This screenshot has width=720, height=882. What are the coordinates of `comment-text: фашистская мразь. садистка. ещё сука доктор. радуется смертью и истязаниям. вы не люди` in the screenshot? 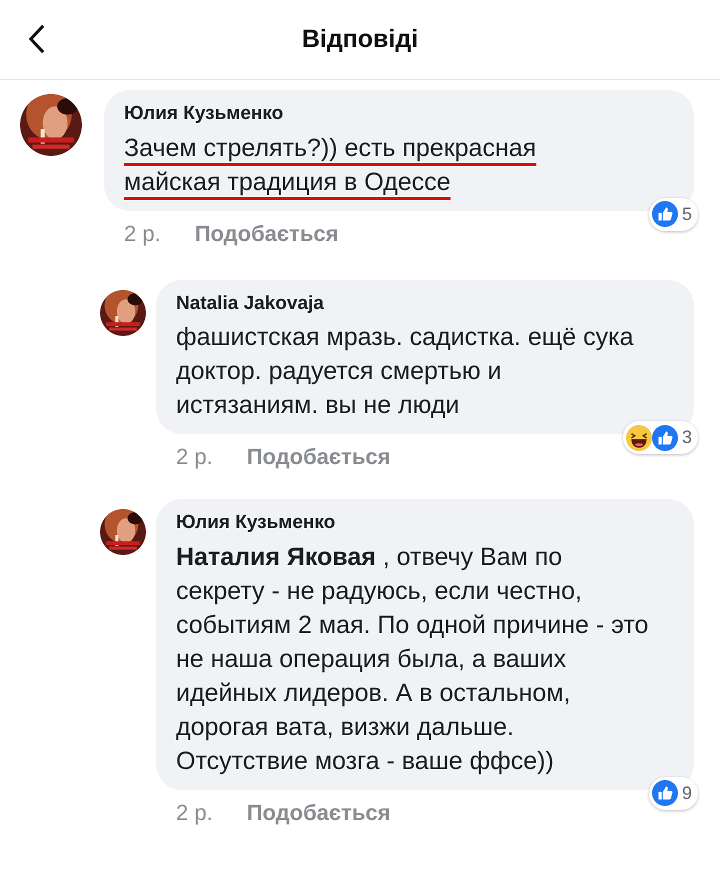 It's located at (405, 371).